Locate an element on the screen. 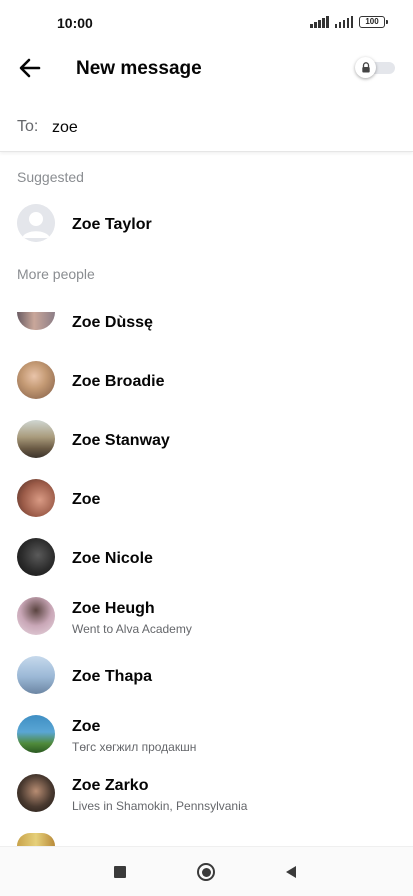  contact-name: Zoe Dùssę is located at coordinates (112, 322).